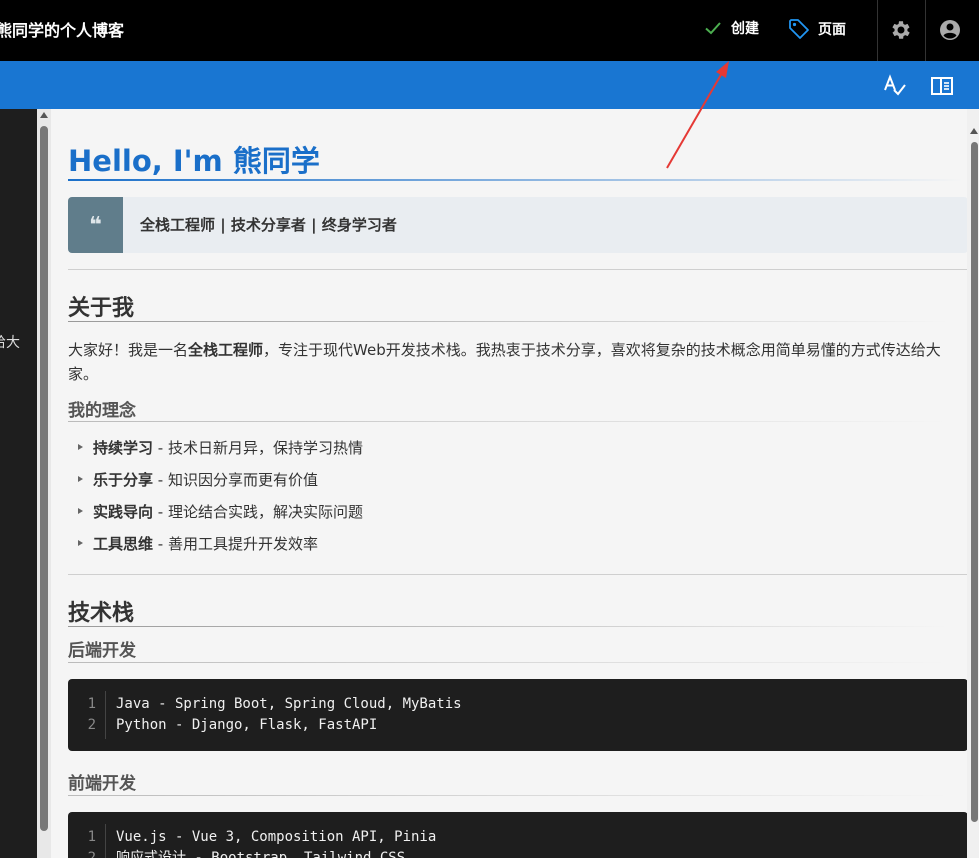 This screenshot has width=979, height=858. I want to click on code-text: 响应式设计 - Bootstrap, Tailwind CSS, so click(261, 854).